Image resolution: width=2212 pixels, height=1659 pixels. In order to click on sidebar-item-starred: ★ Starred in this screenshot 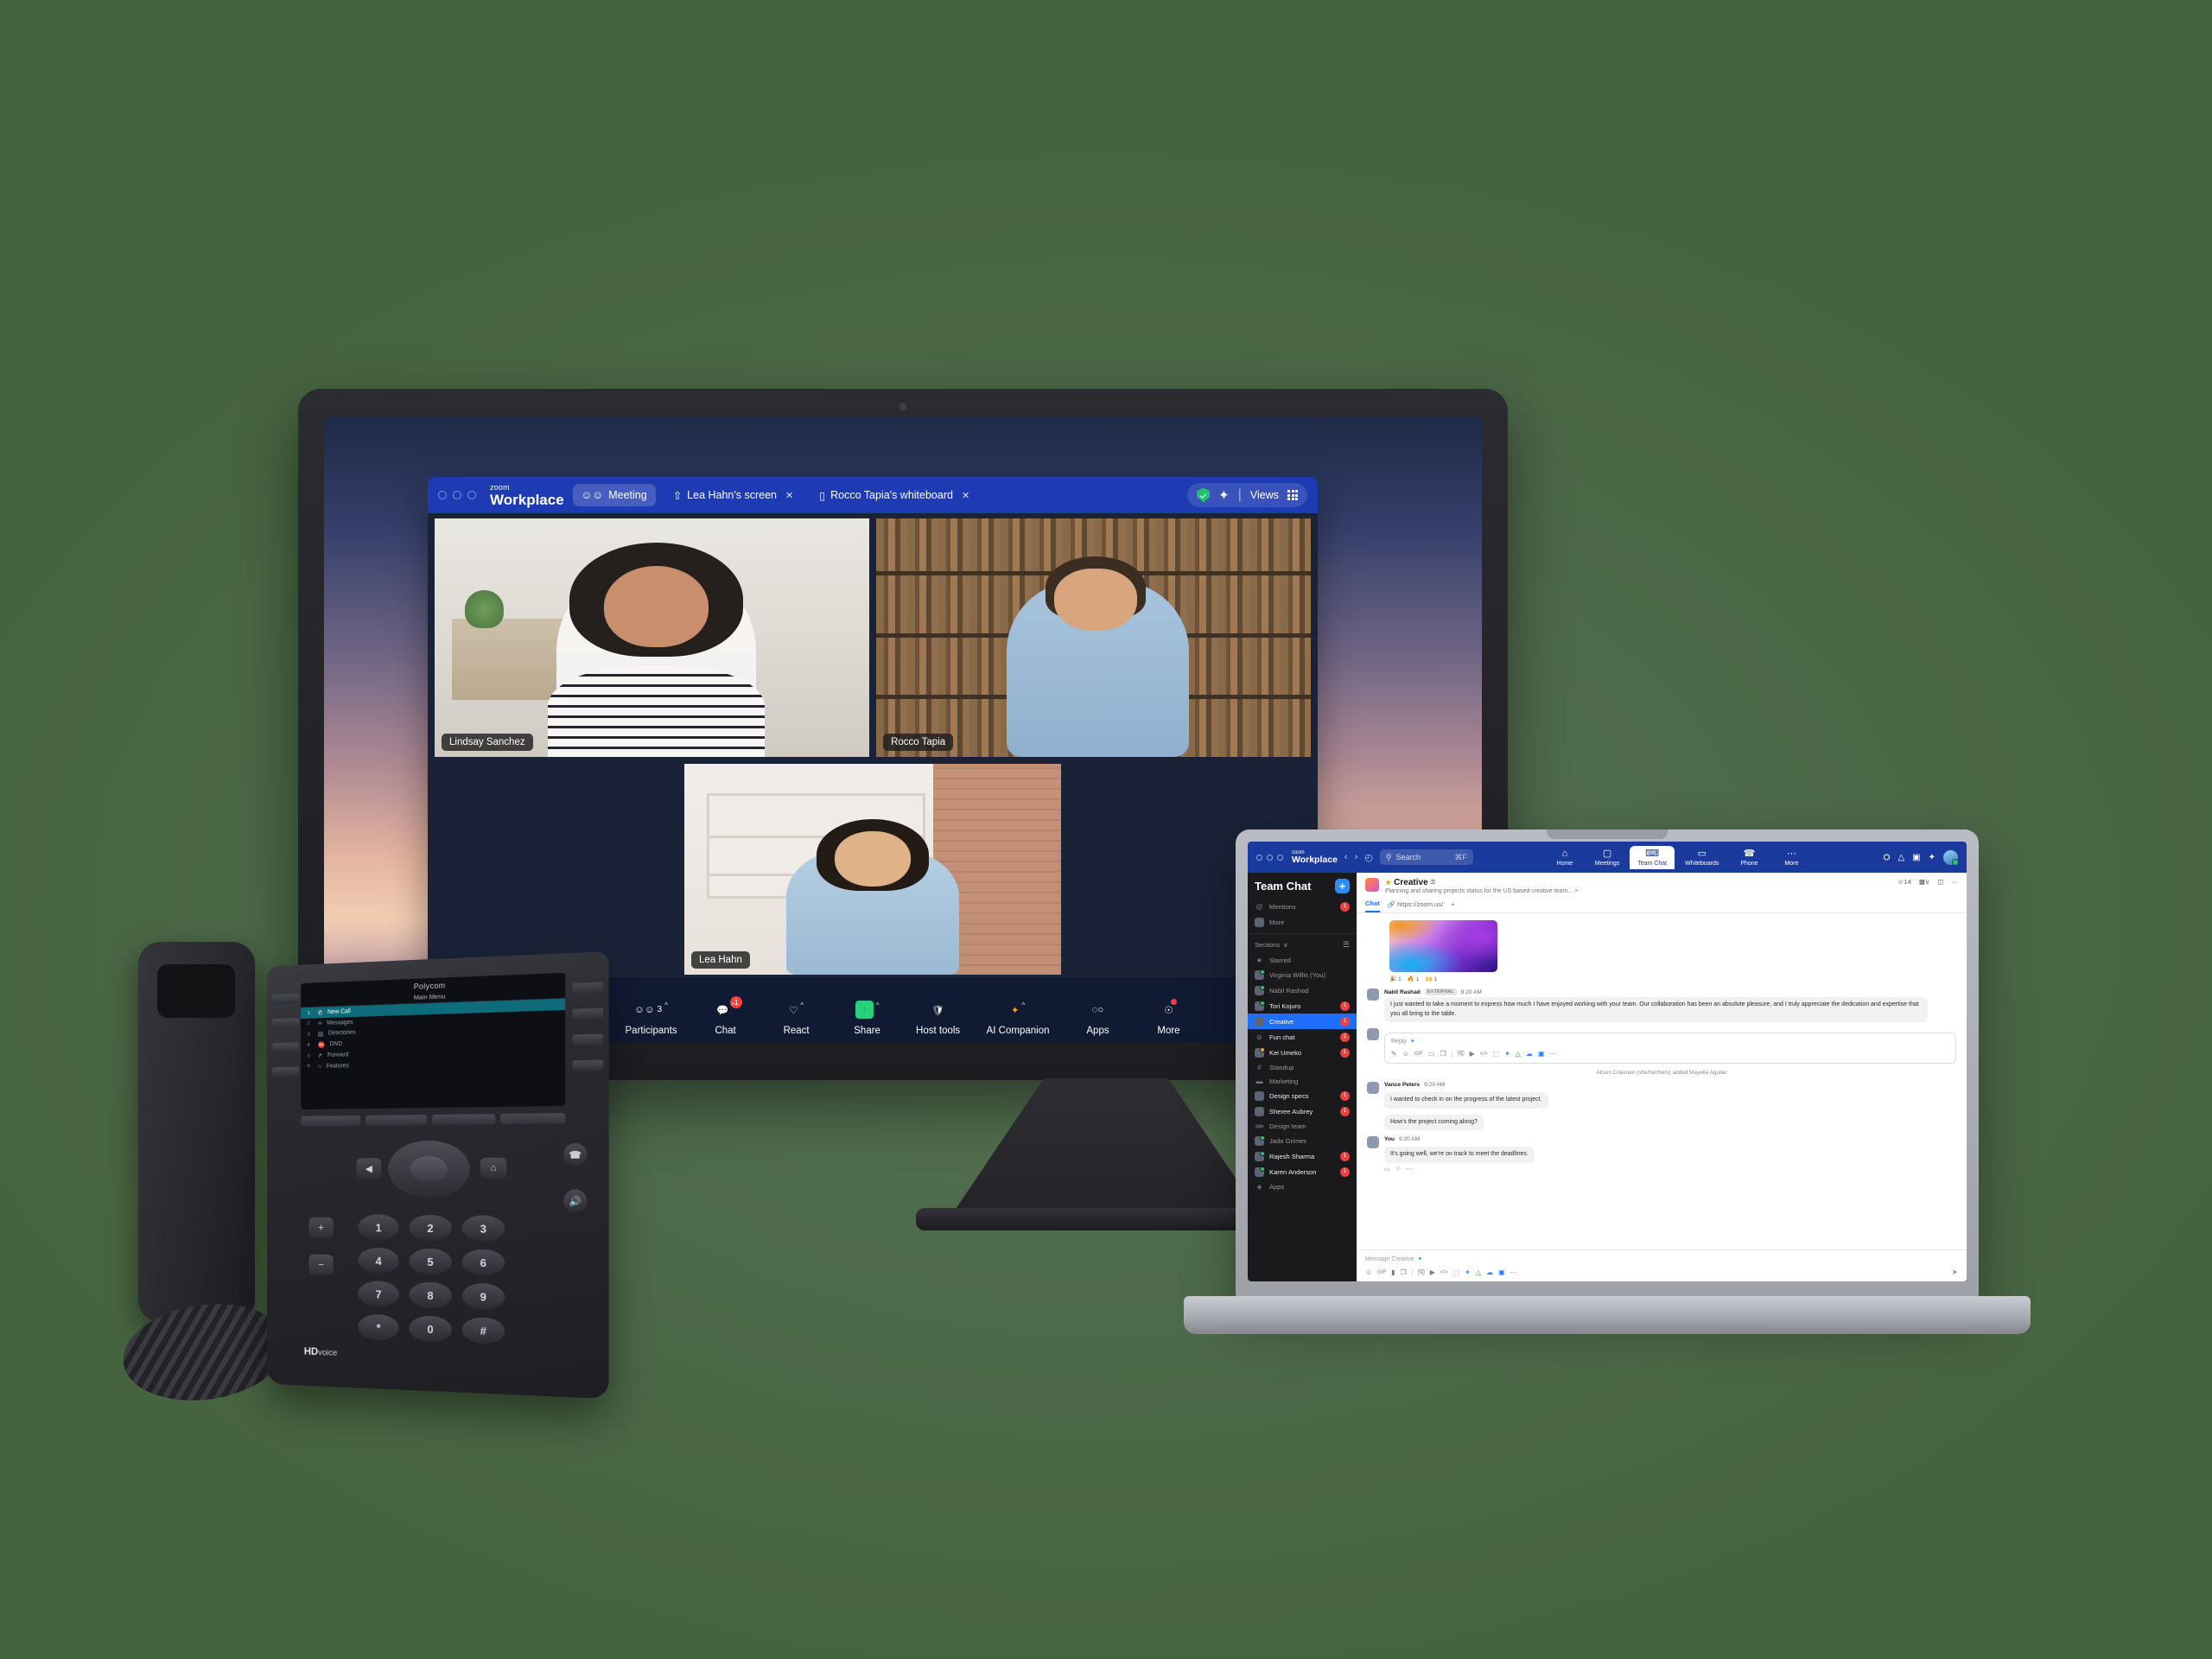, I will do `click(1302, 960)`.